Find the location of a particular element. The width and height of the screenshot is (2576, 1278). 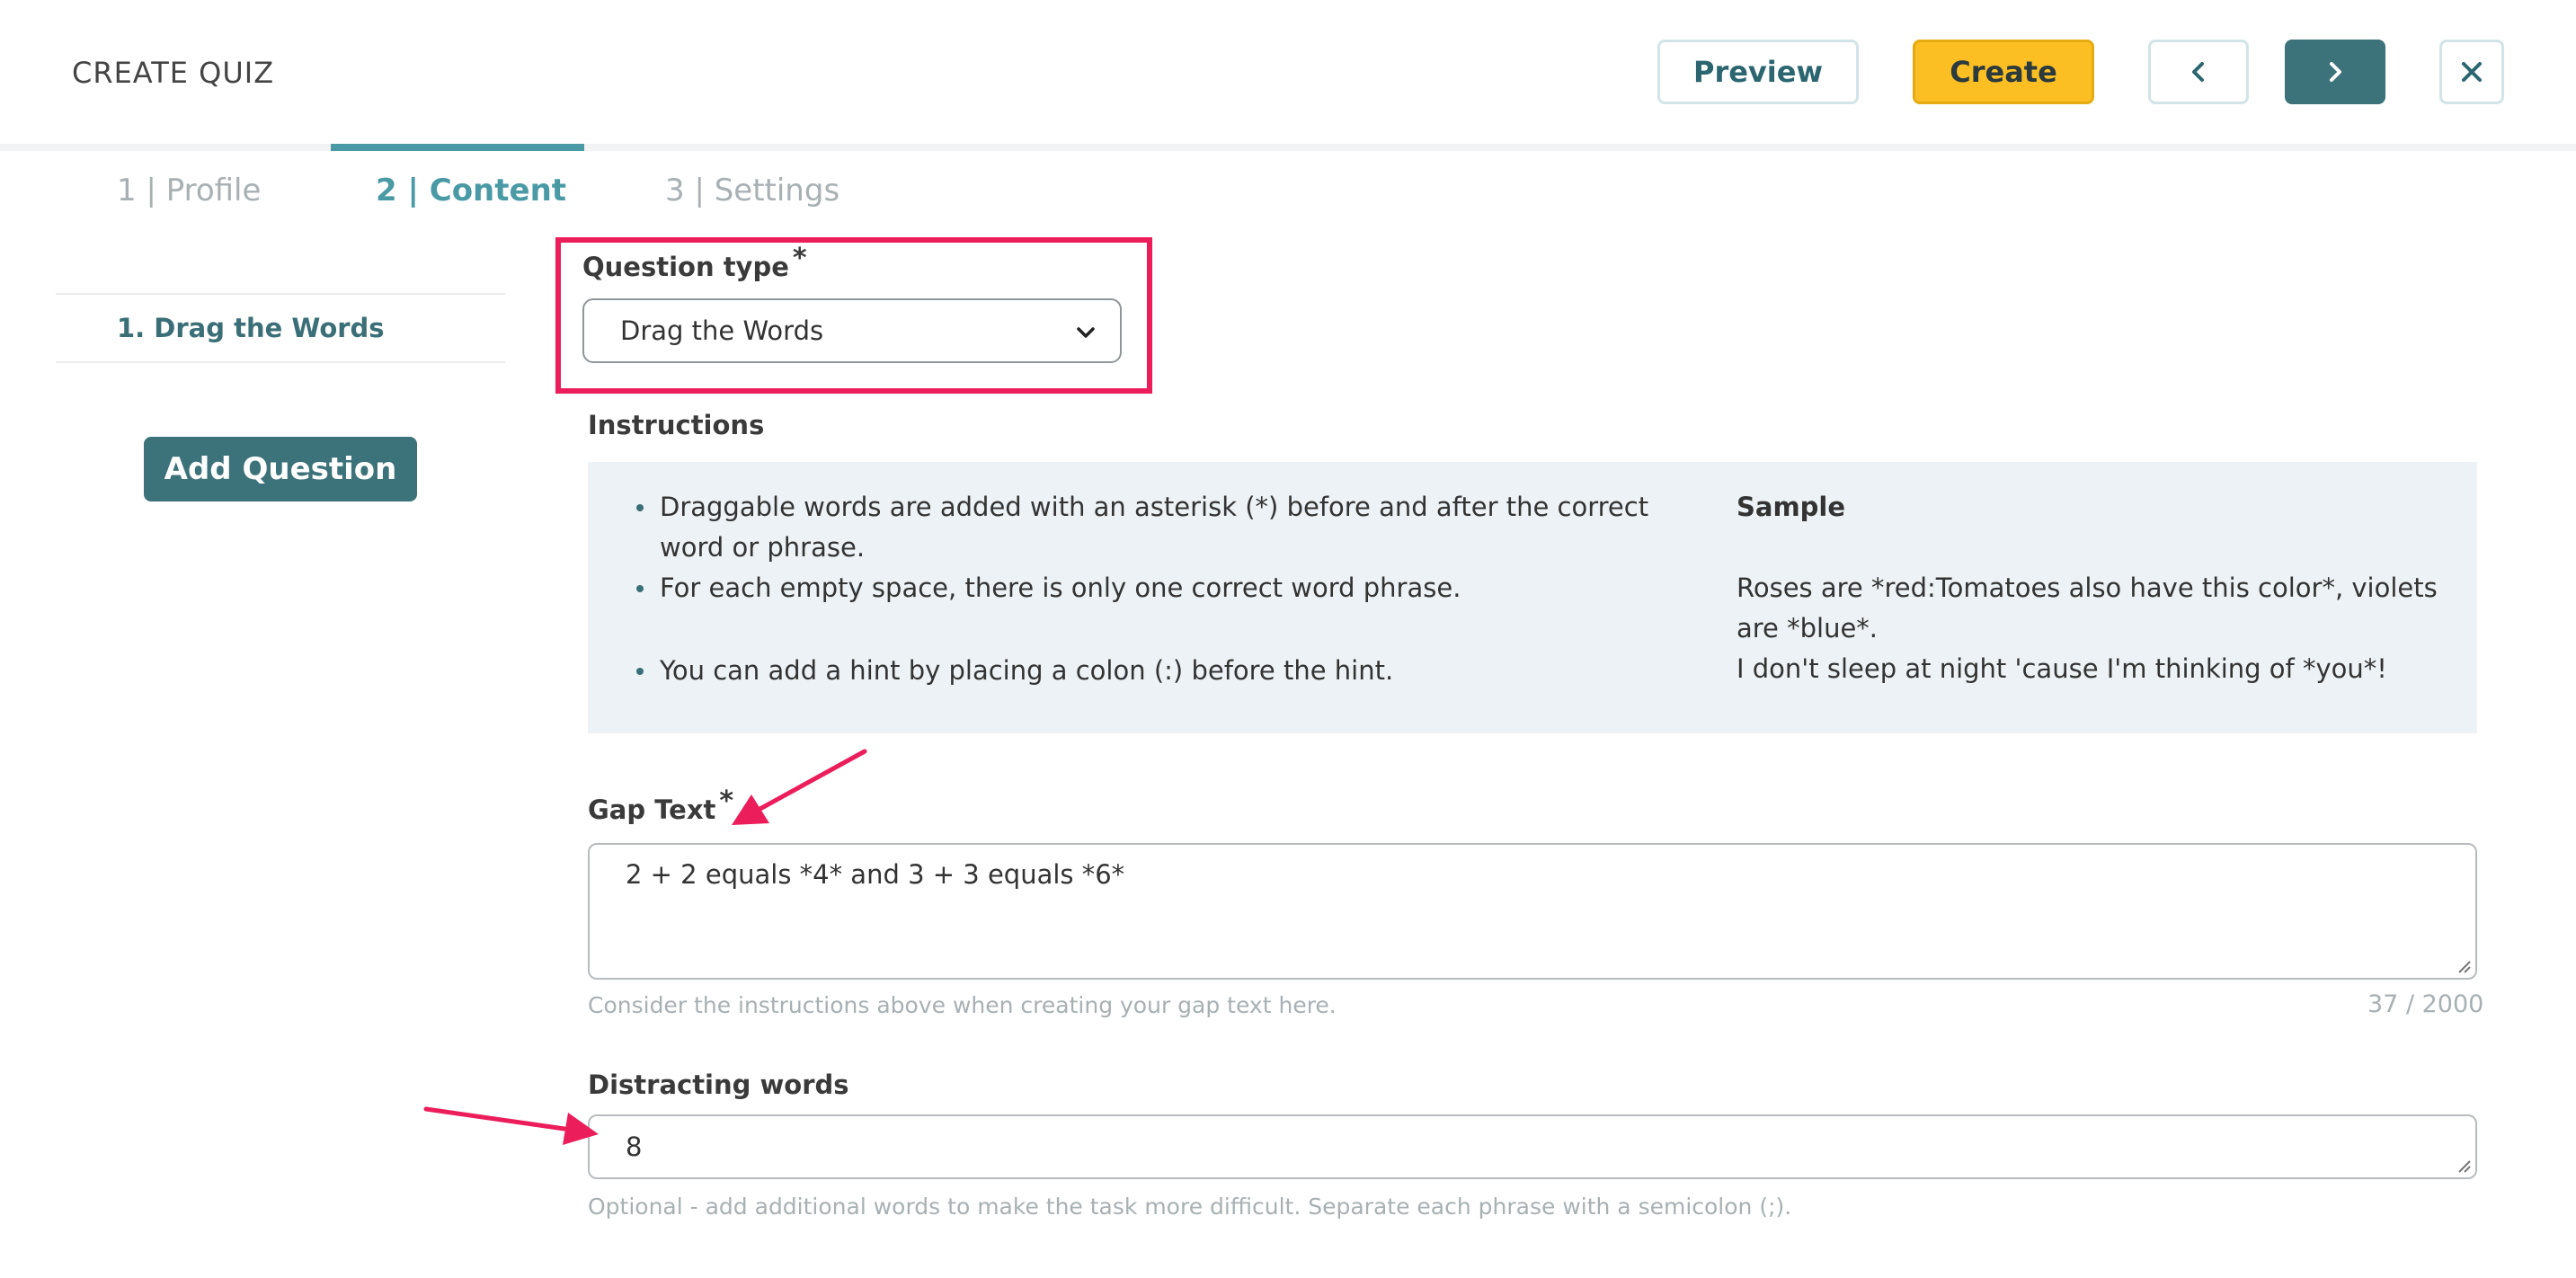

sidebar-divider-top is located at coordinates (280, 294).